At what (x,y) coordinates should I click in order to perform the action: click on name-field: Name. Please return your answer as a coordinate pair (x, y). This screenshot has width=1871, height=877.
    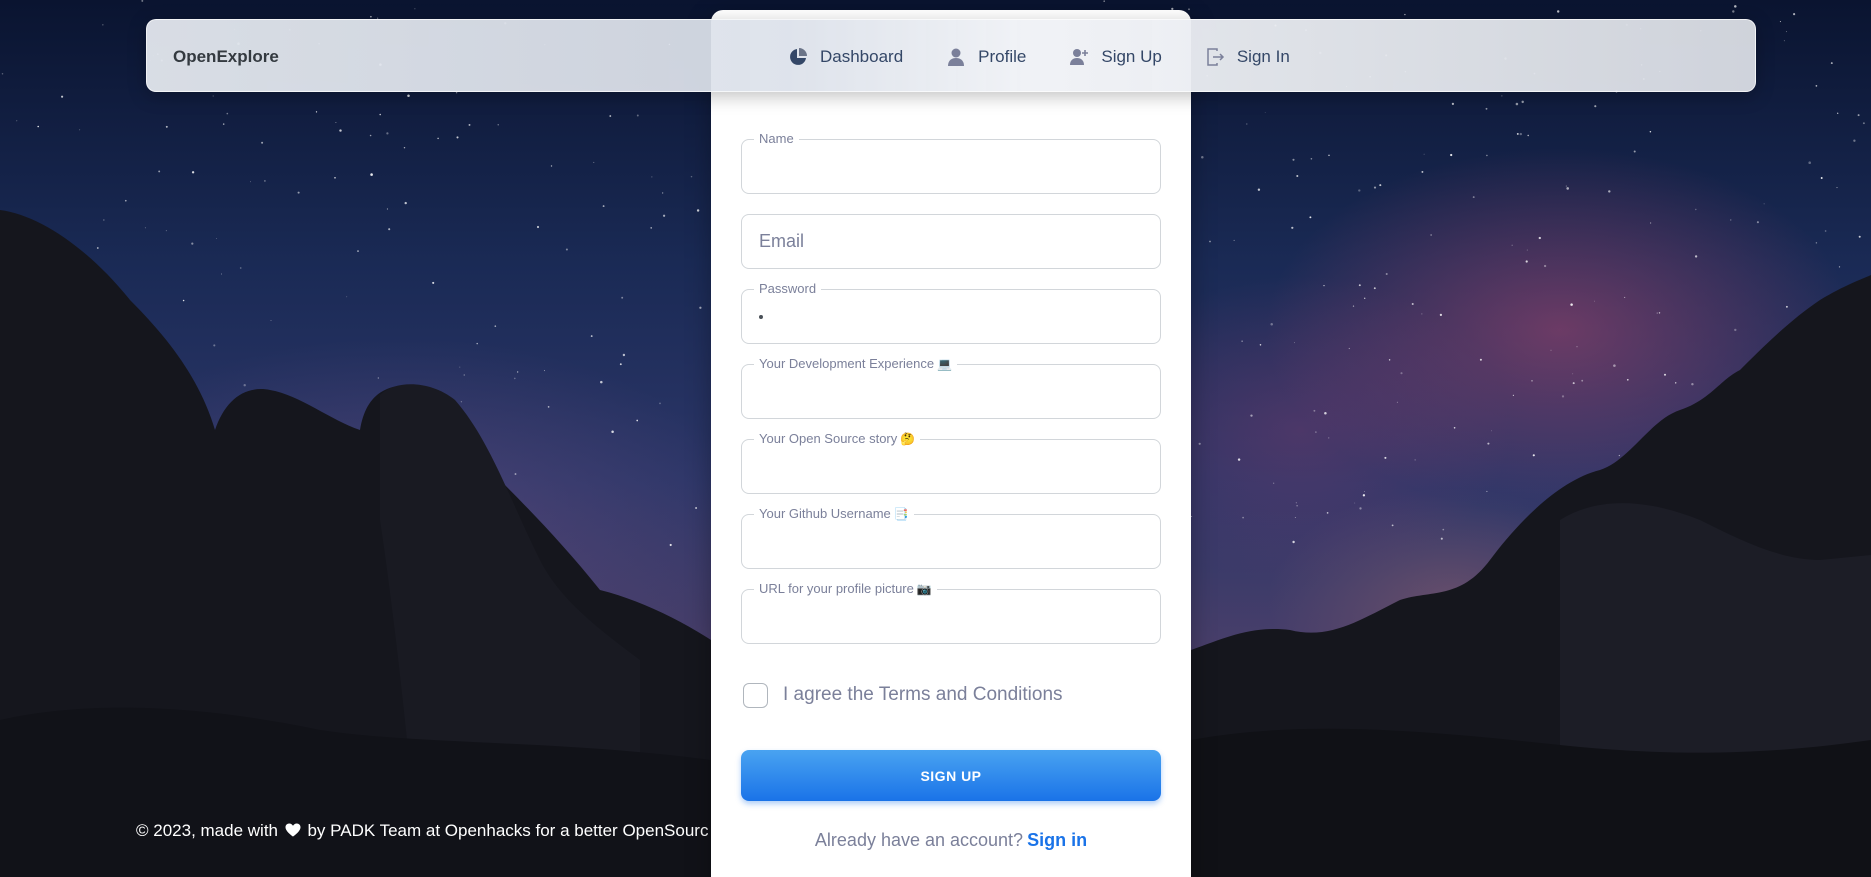
    Looking at the image, I should click on (951, 162).